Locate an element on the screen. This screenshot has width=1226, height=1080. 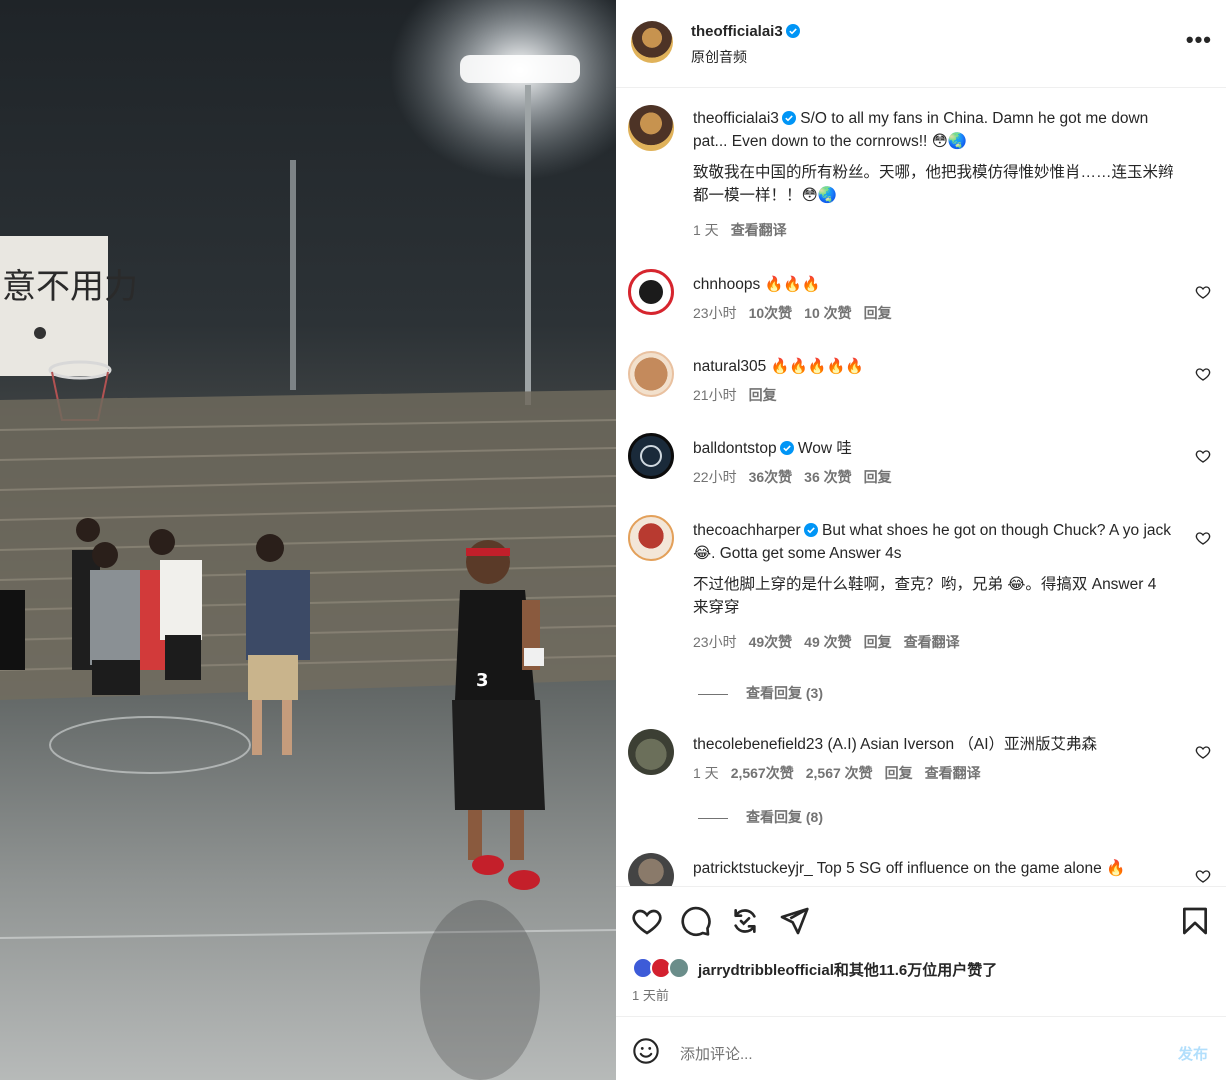
post-actions: jarrydtribbleofficial和其他11.6万位用户赞了 1 天前 is located at coordinates (921, 951).